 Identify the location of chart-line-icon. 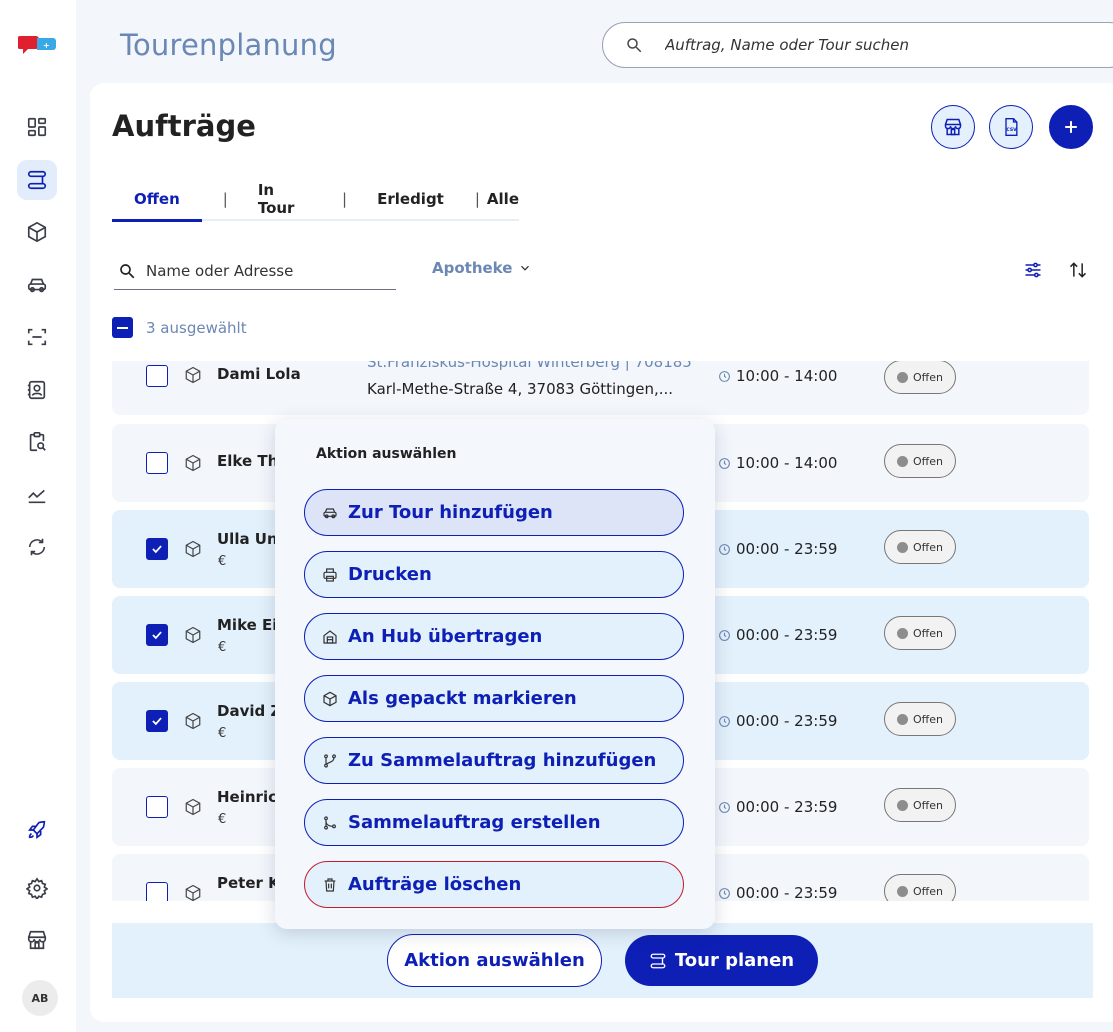
(37, 496).